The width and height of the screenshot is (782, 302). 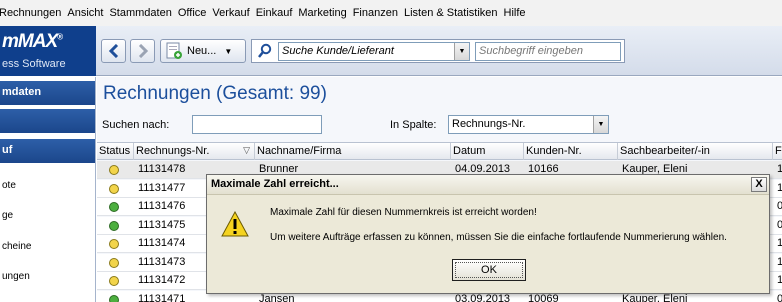 What do you see at coordinates (30, 41) in the screenshot?
I see `logo-text: mMAX` at bounding box center [30, 41].